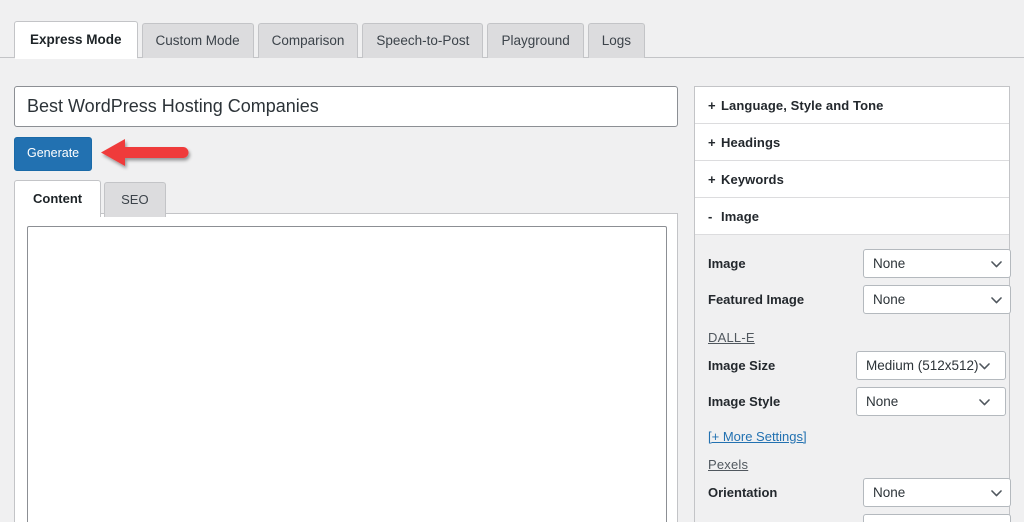 This screenshot has height=522, width=1024. I want to click on tab-logs: Logs, so click(616, 40).